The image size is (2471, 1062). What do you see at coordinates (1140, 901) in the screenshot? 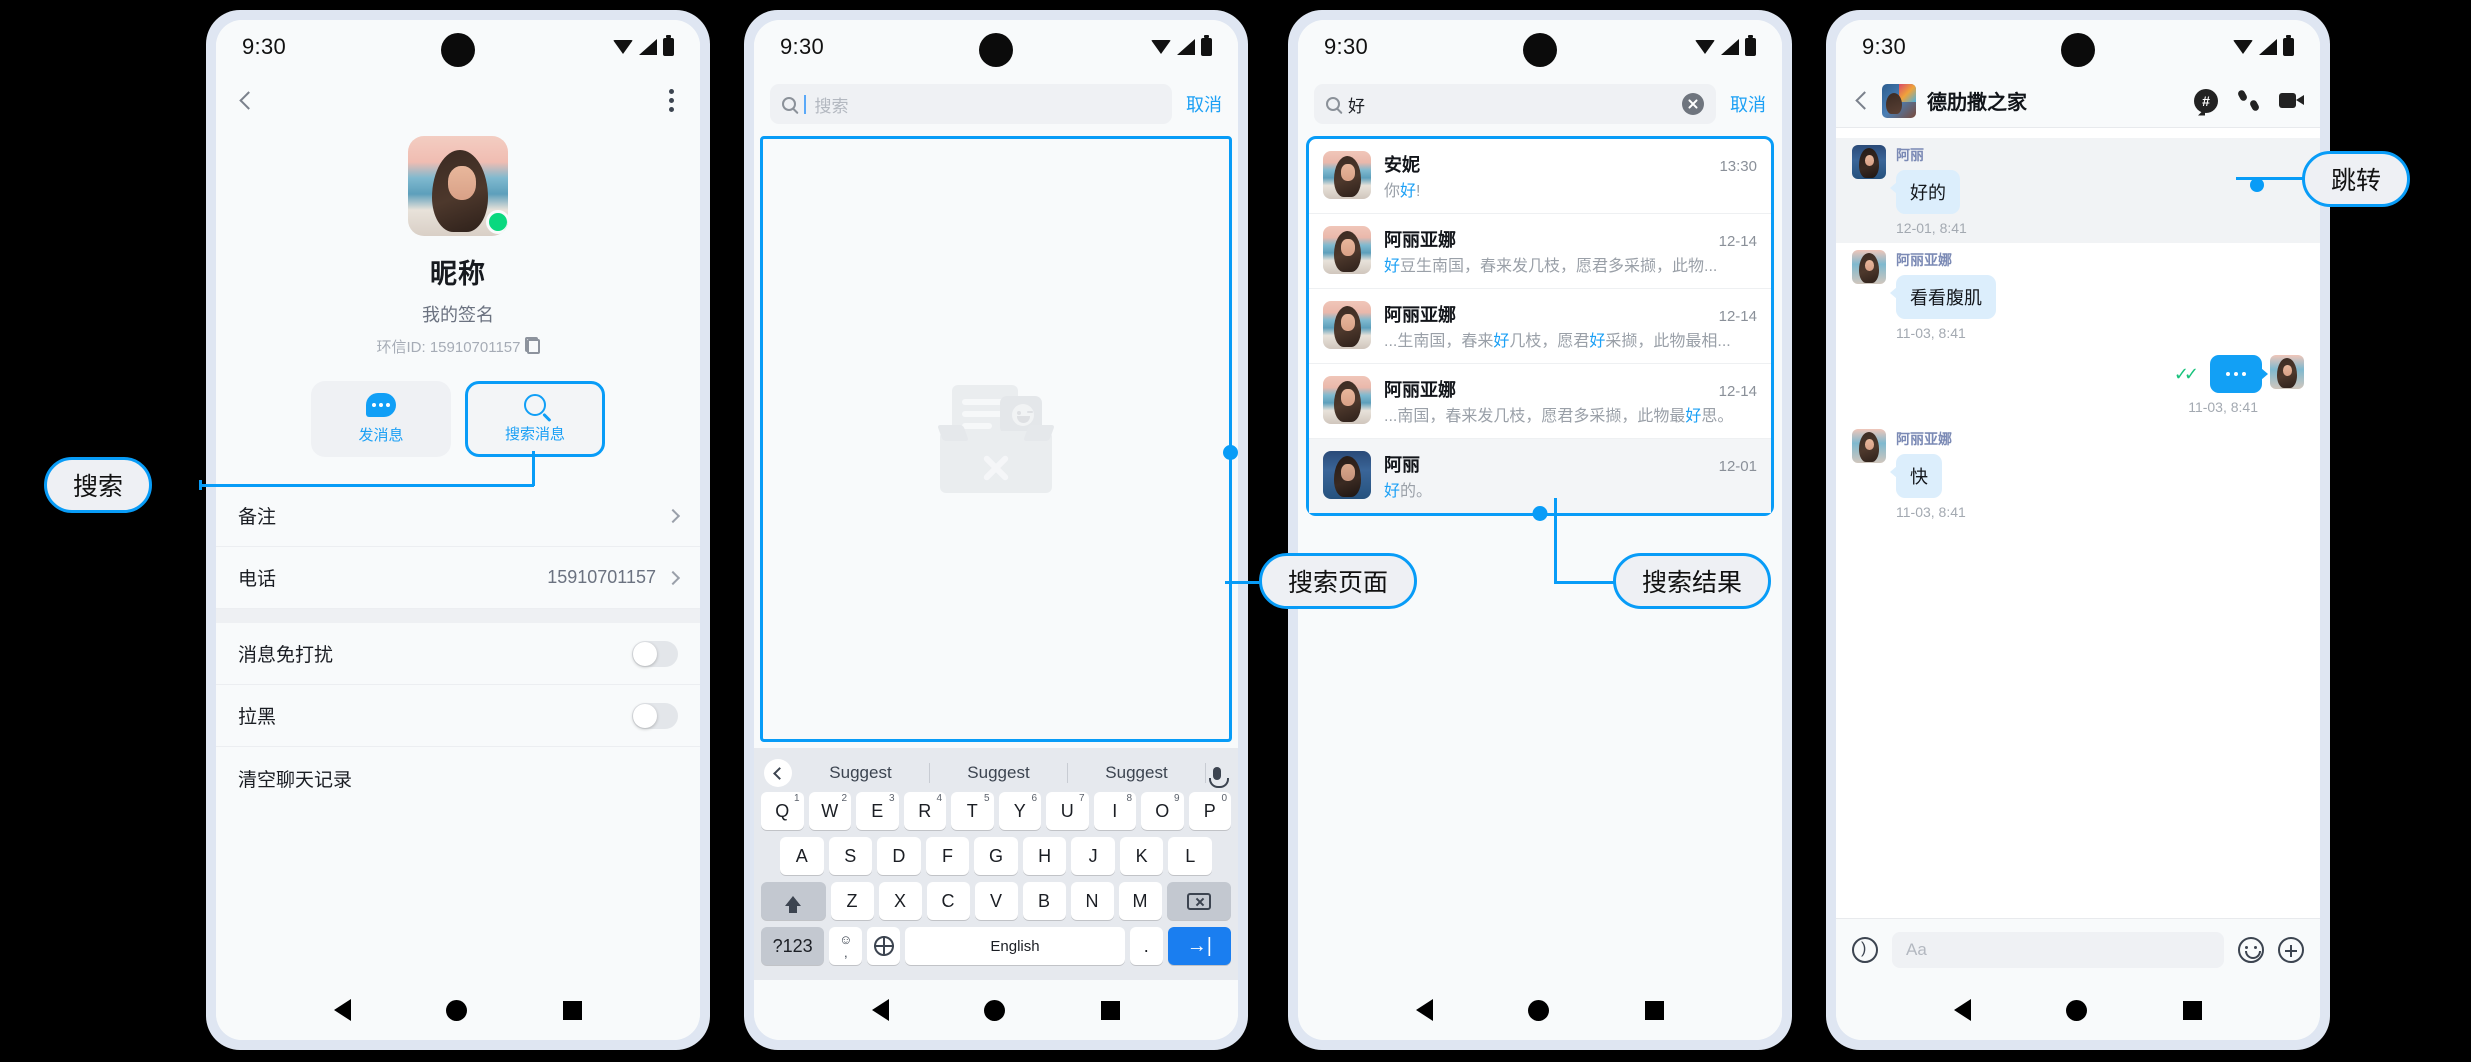
I see `key-m: M` at bounding box center [1140, 901].